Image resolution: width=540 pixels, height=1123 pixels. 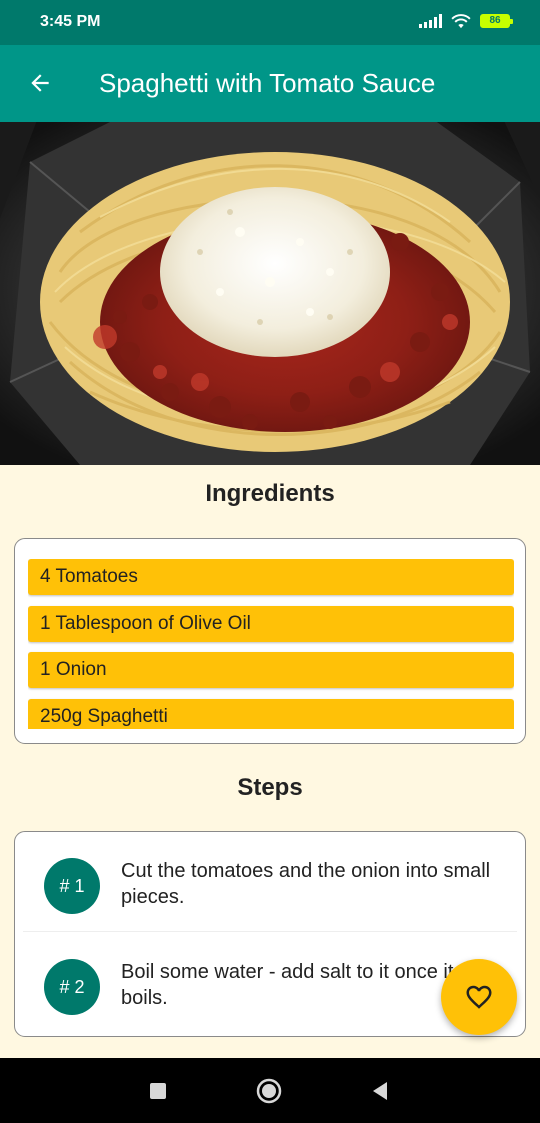 I want to click on ingredient-item: 1 Onion, so click(x=271, y=670).